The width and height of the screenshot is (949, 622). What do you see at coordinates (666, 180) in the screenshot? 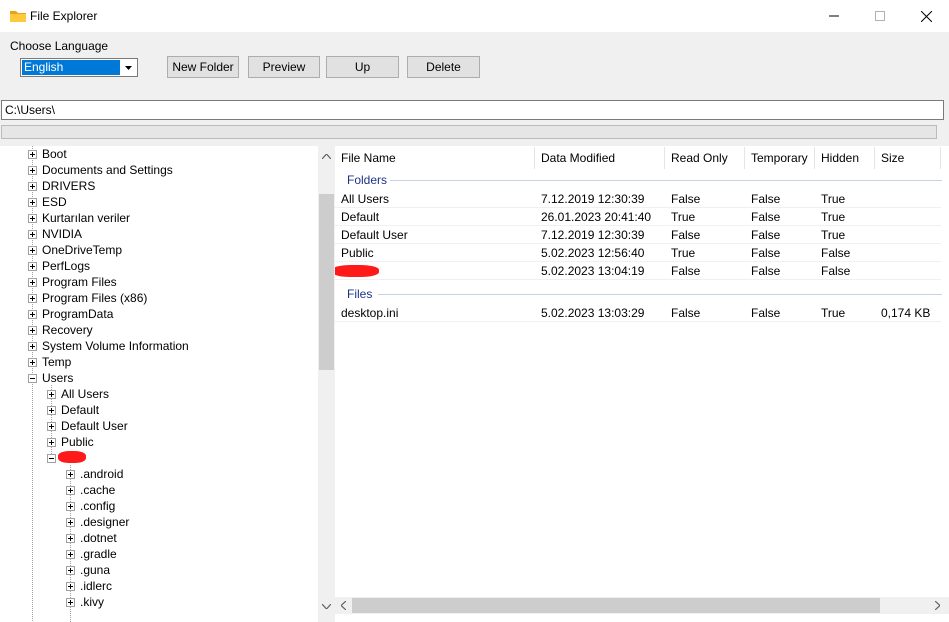
I see `group-divider` at bounding box center [666, 180].